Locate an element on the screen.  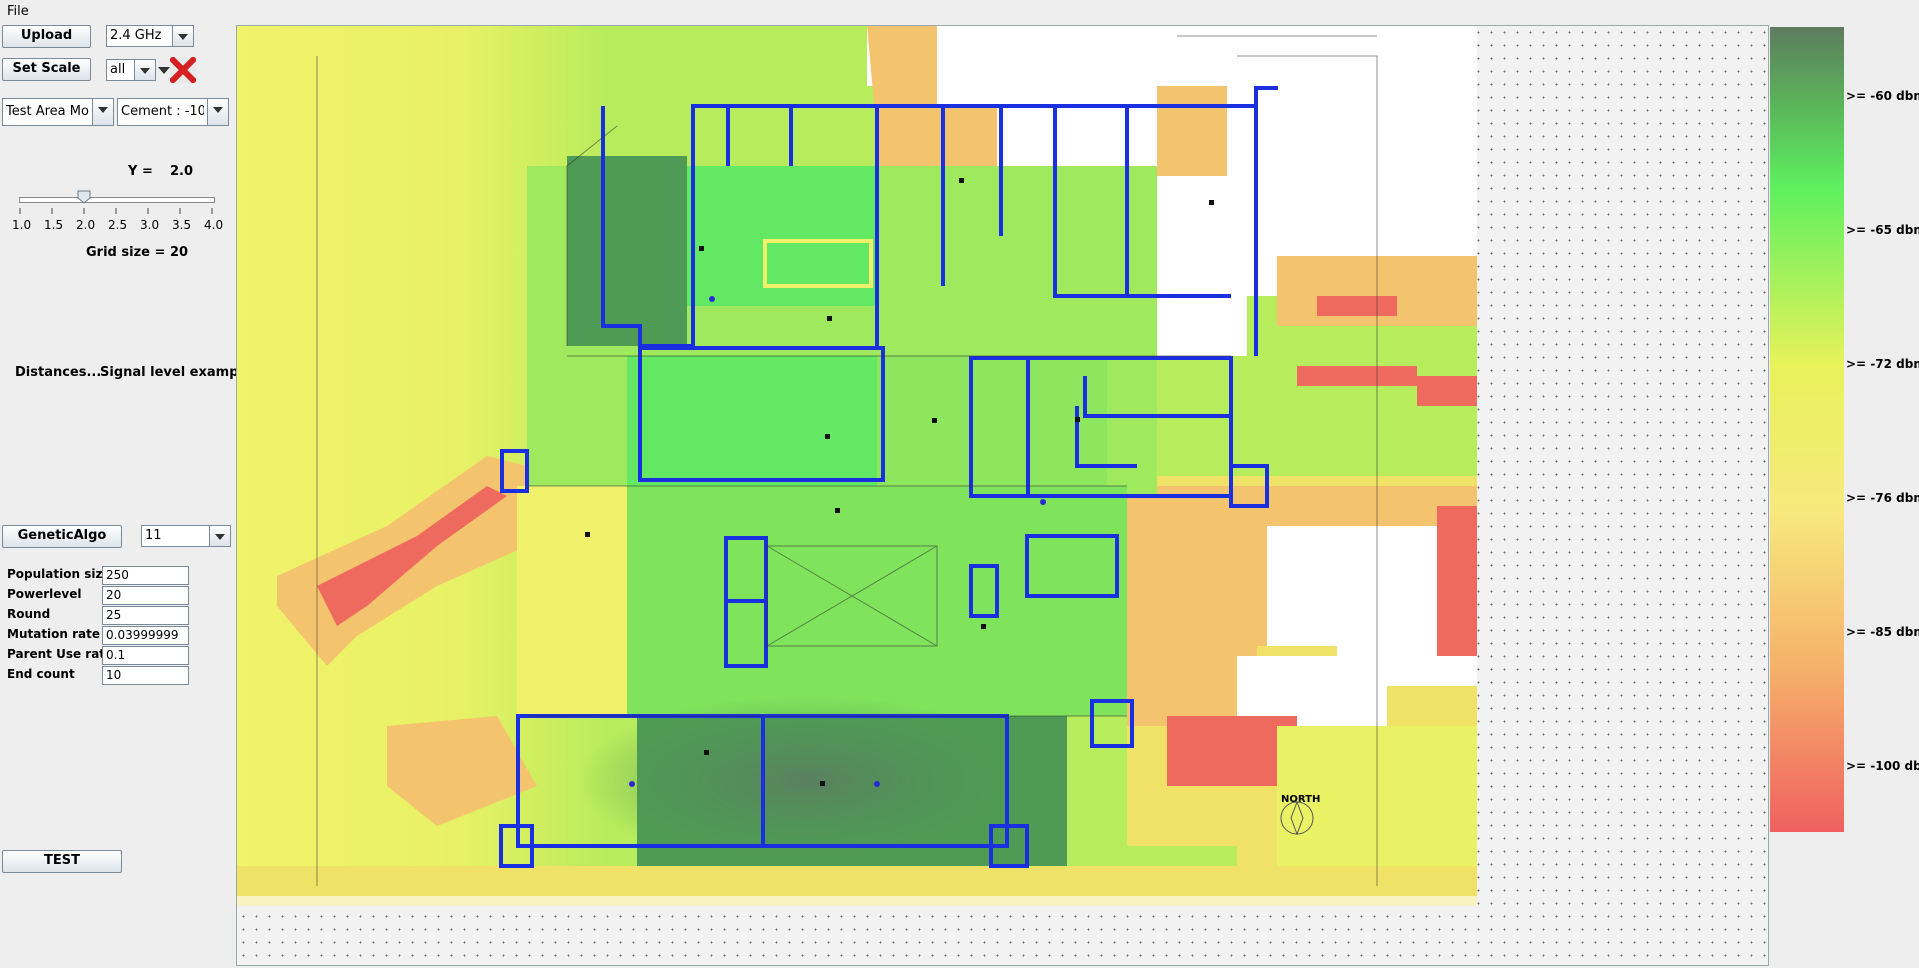
scale-select-value: all is located at coordinates (118, 69).